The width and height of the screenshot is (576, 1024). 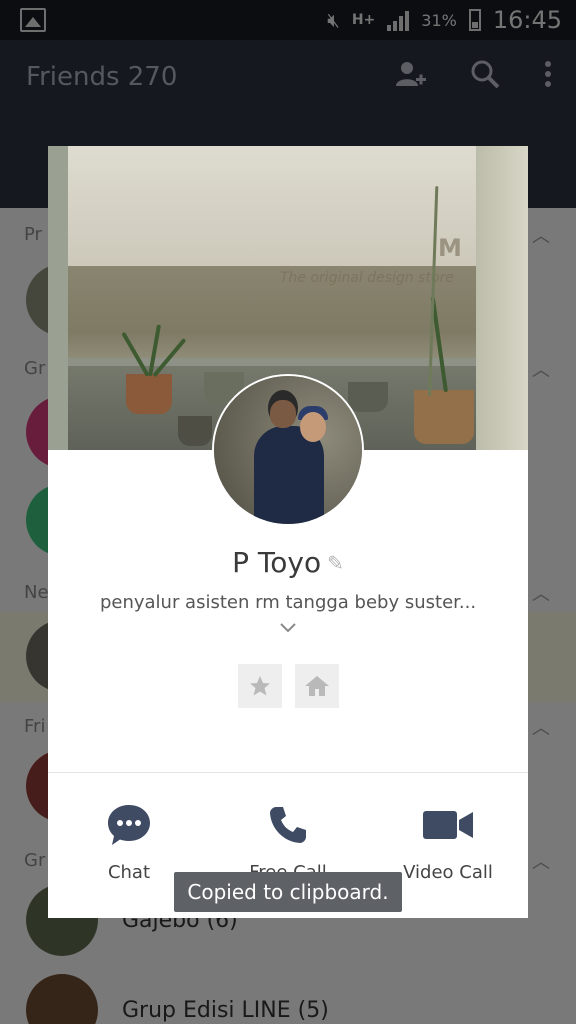 What do you see at coordinates (288, 772) in the screenshot?
I see `divider` at bounding box center [288, 772].